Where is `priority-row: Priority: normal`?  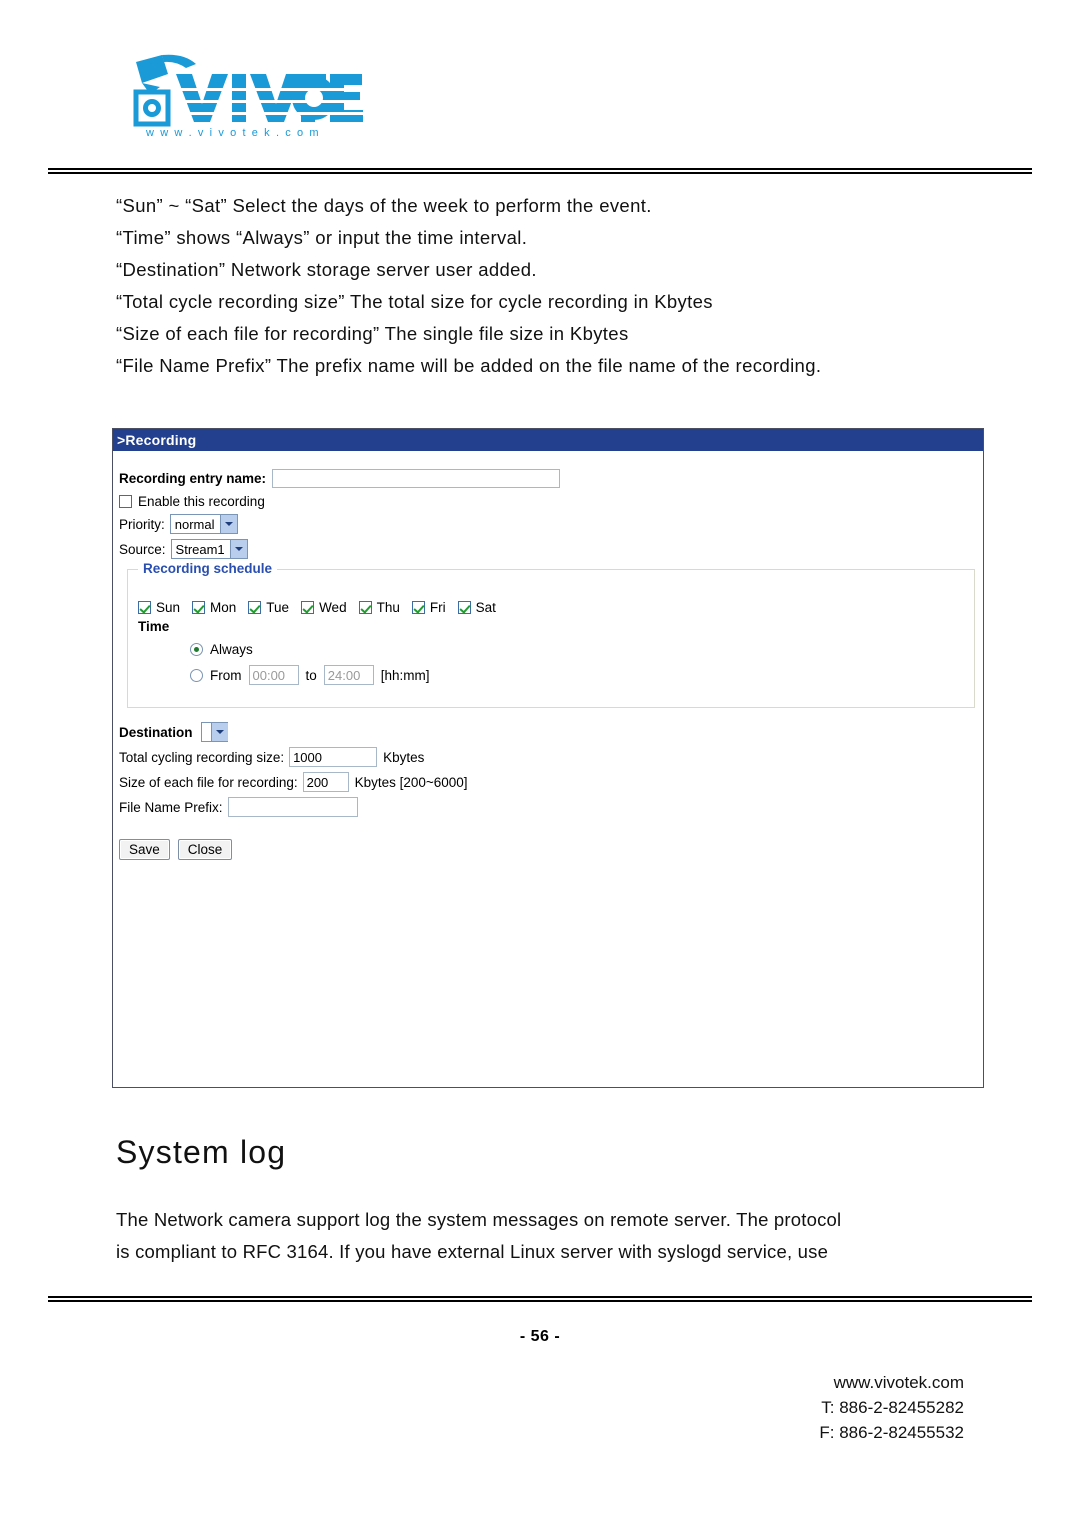
priority-row: Priority: normal is located at coordinates (551, 524).